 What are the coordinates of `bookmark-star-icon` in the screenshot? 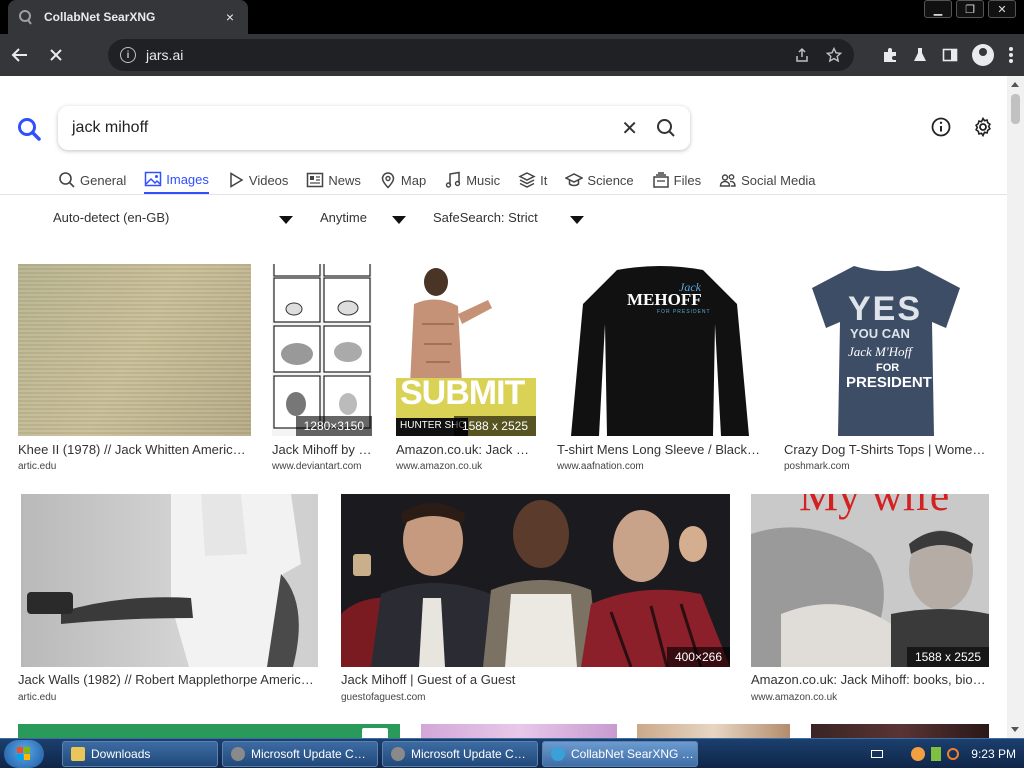 It's located at (834, 55).